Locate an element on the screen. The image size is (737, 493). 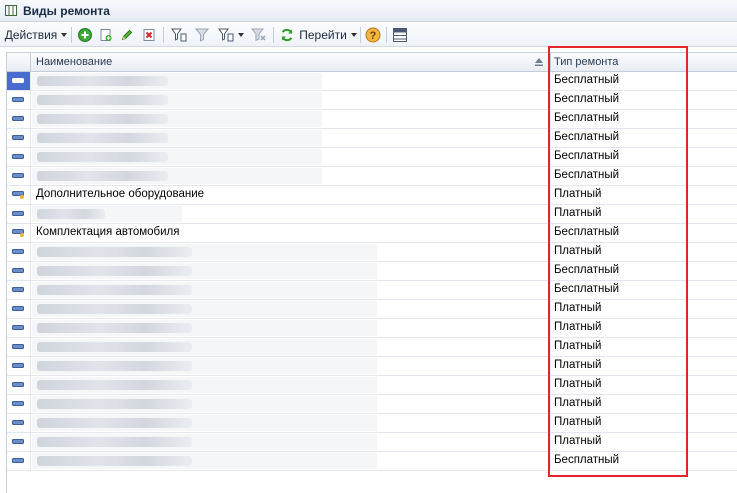
goto-menu-label: Перейти is located at coordinates (323, 35).